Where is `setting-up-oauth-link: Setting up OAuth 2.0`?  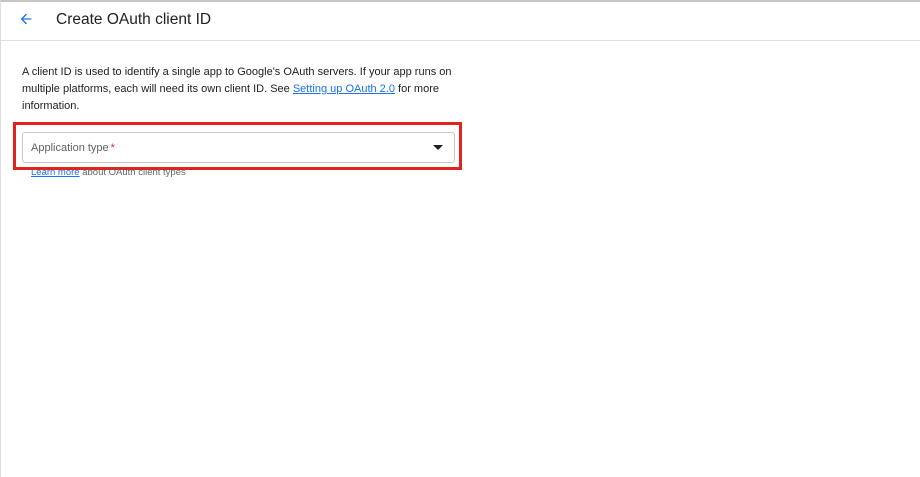 setting-up-oauth-link: Setting up OAuth 2.0 is located at coordinates (344, 89).